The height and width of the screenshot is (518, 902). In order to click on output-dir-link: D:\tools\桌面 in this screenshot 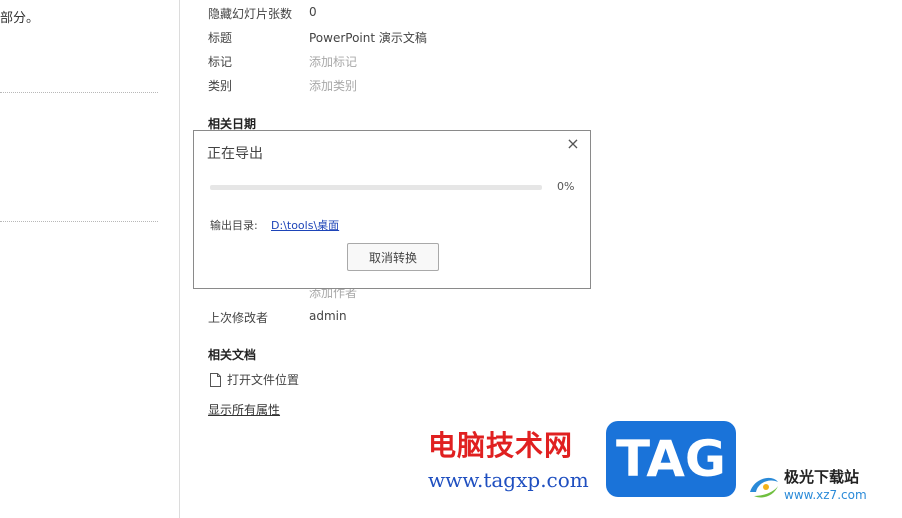, I will do `click(305, 225)`.